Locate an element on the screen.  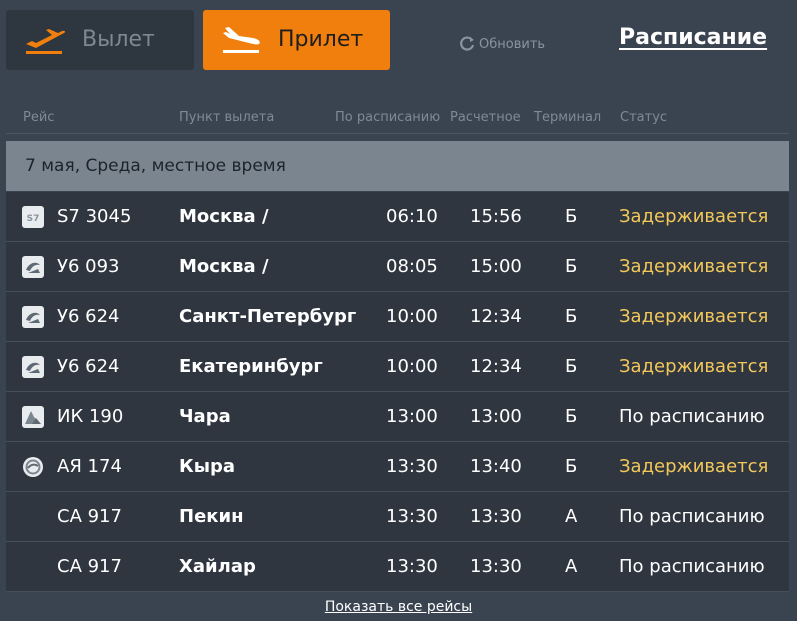
date-bar: 7 мая, Среда, местное время is located at coordinates (397, 166).